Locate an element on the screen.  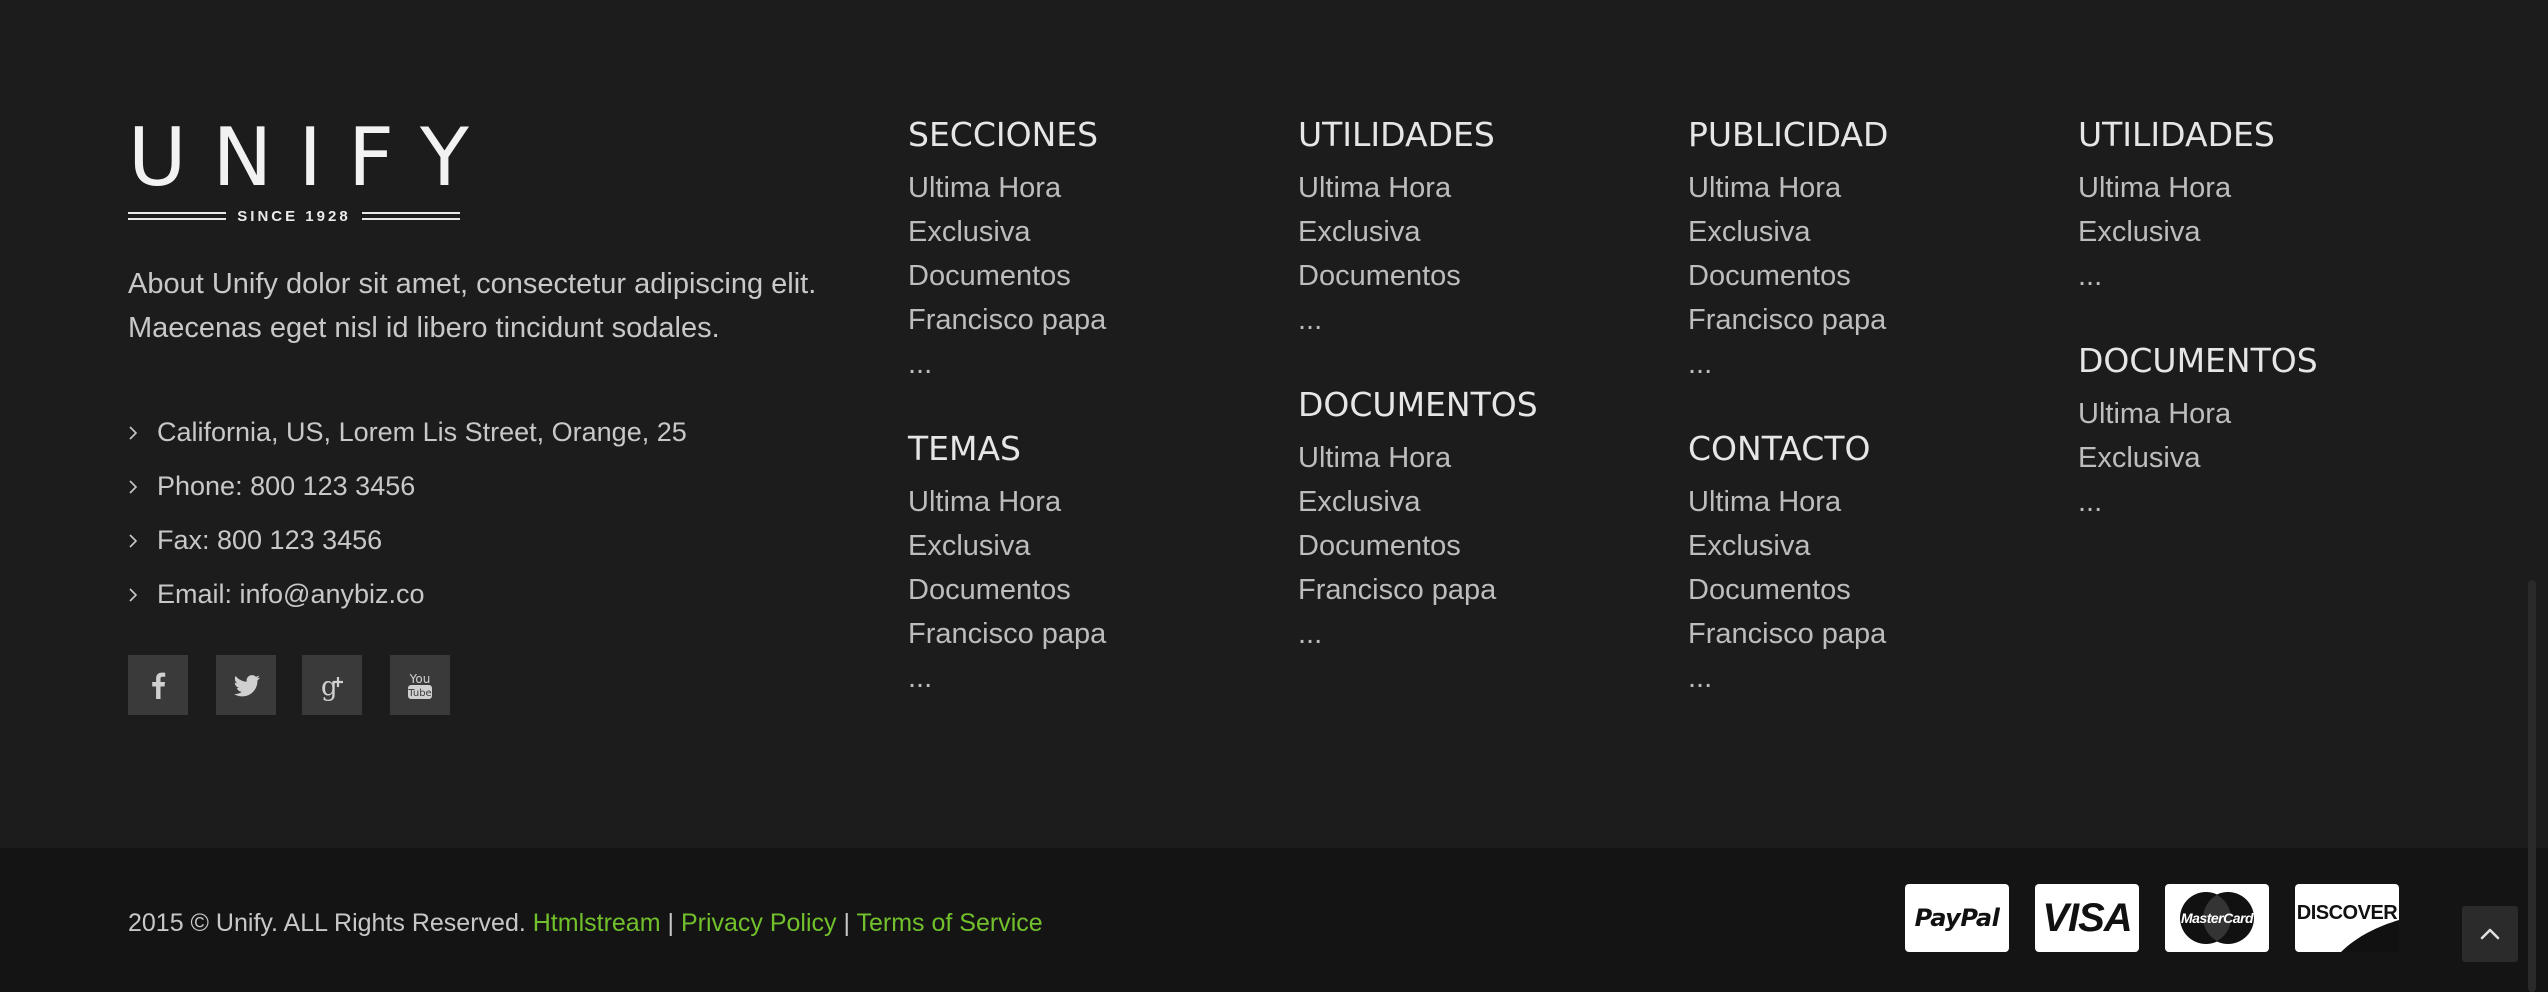
back-to-top-button is located at coordinates (2490, 934).